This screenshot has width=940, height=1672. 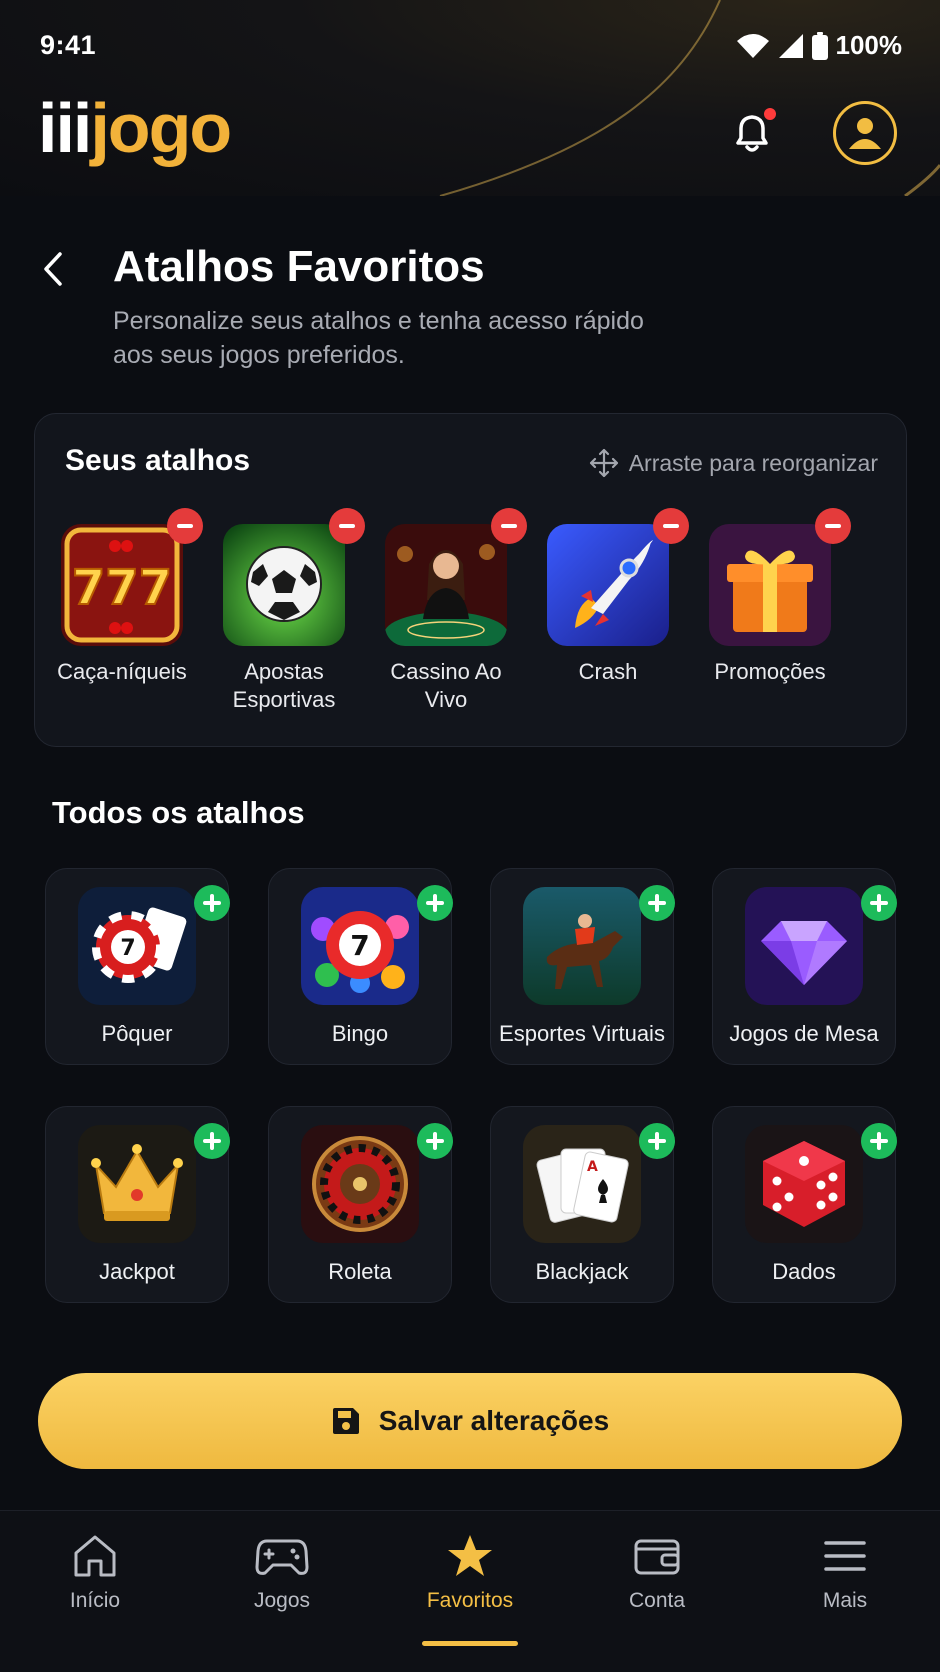 I want to click on live-dealer-icon, so click(x=446, y=585).